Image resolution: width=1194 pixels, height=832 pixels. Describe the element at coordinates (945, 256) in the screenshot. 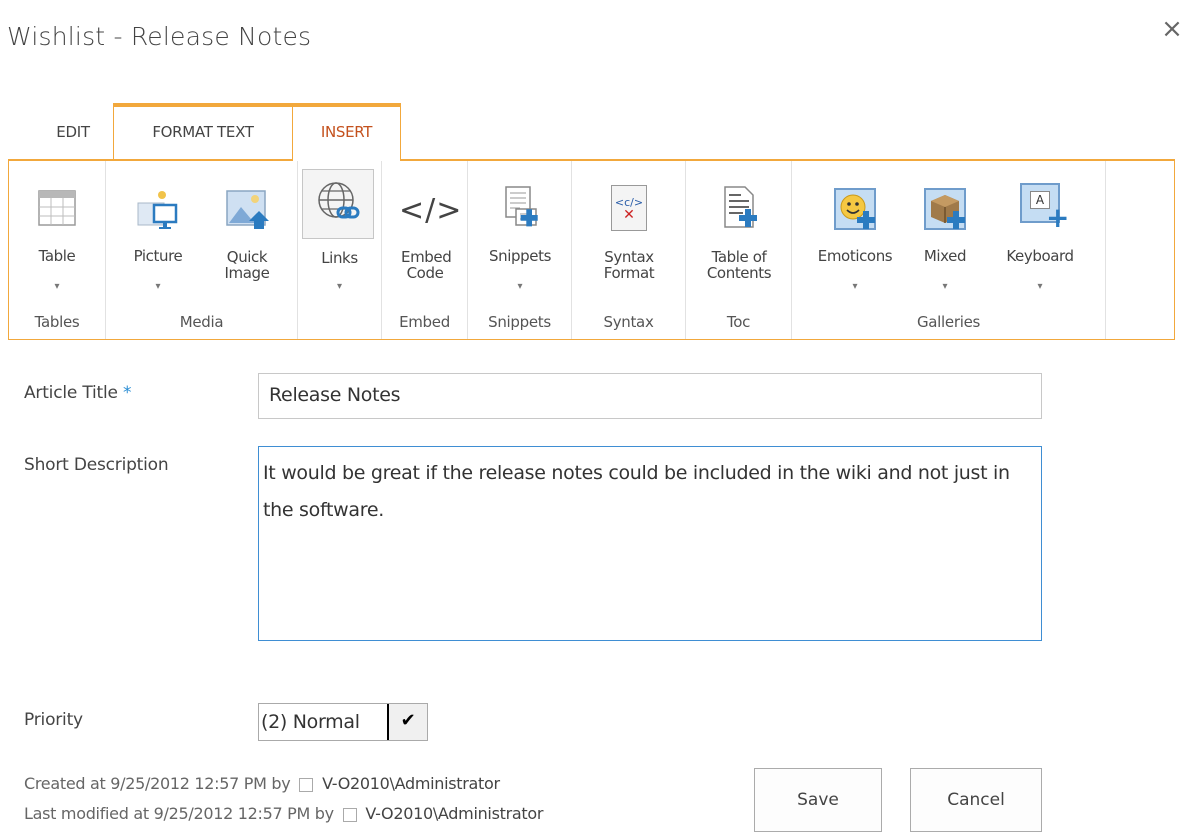

I see `mixed-label: Mixed` at that location.